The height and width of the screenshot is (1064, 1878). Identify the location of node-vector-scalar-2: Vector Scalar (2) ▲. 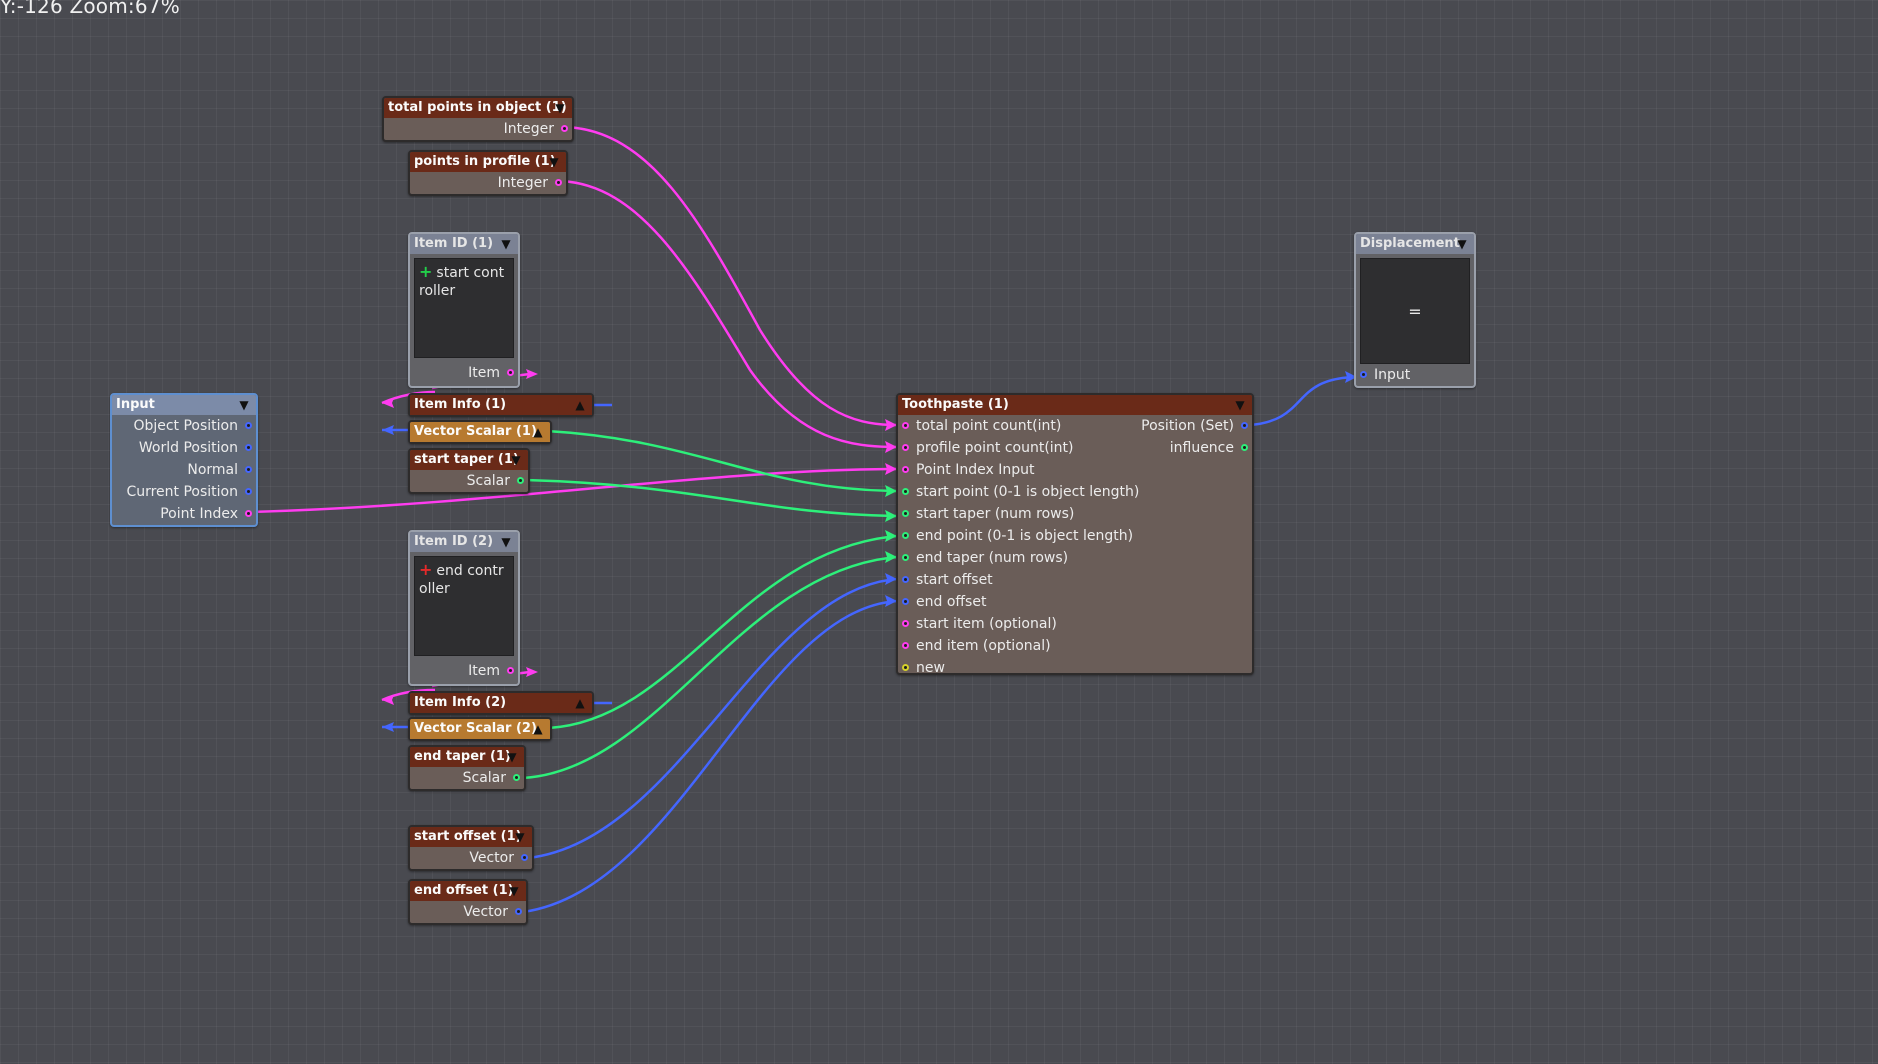
(480, 729).